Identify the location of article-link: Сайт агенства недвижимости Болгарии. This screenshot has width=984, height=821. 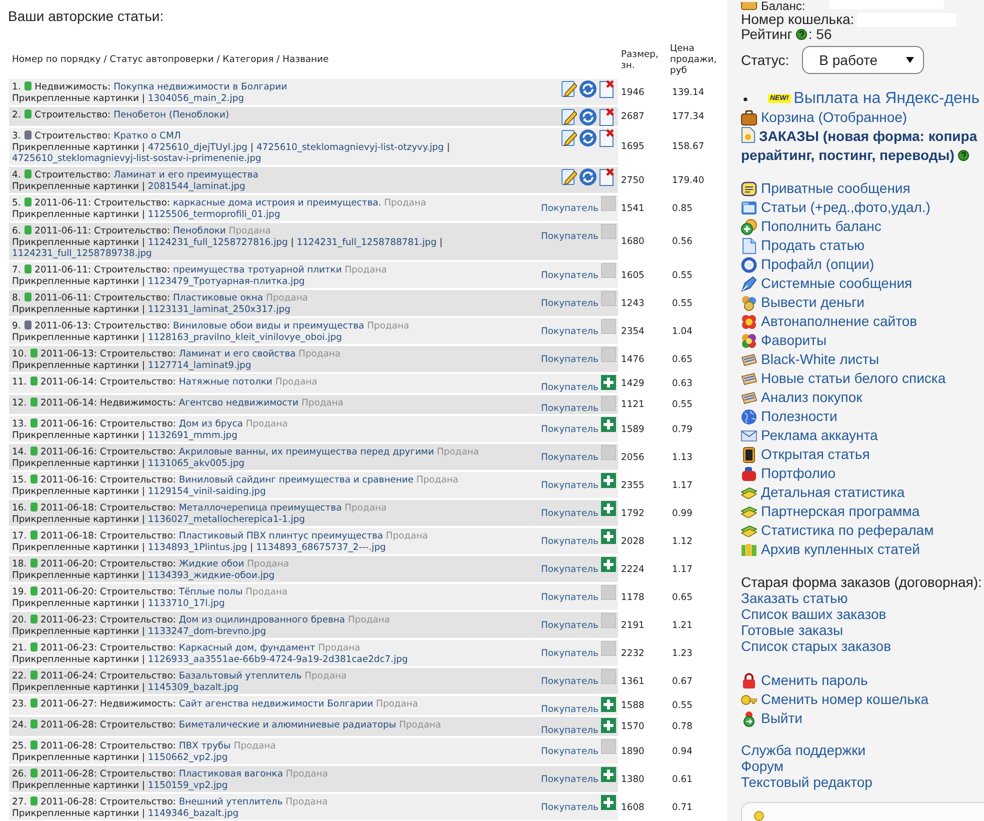
(276, 704).